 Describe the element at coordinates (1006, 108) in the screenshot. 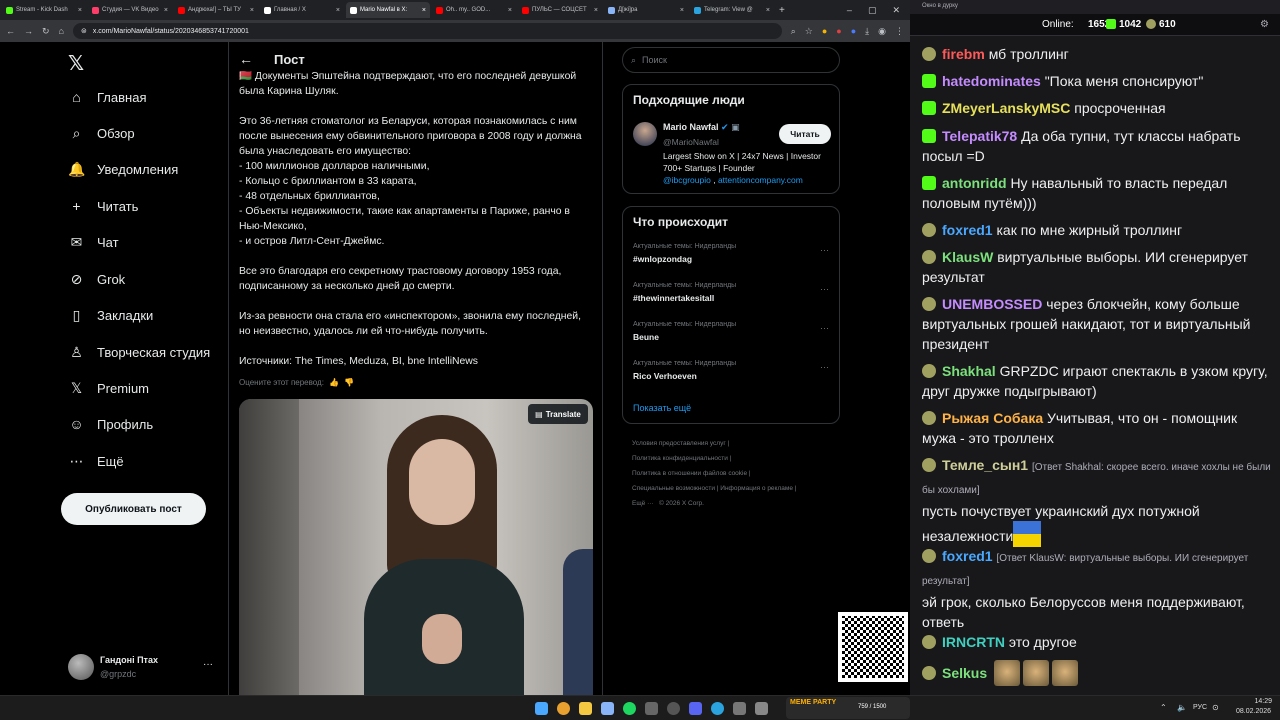

I see `chat-username: ZMeyerLanskyMSC` at that location.